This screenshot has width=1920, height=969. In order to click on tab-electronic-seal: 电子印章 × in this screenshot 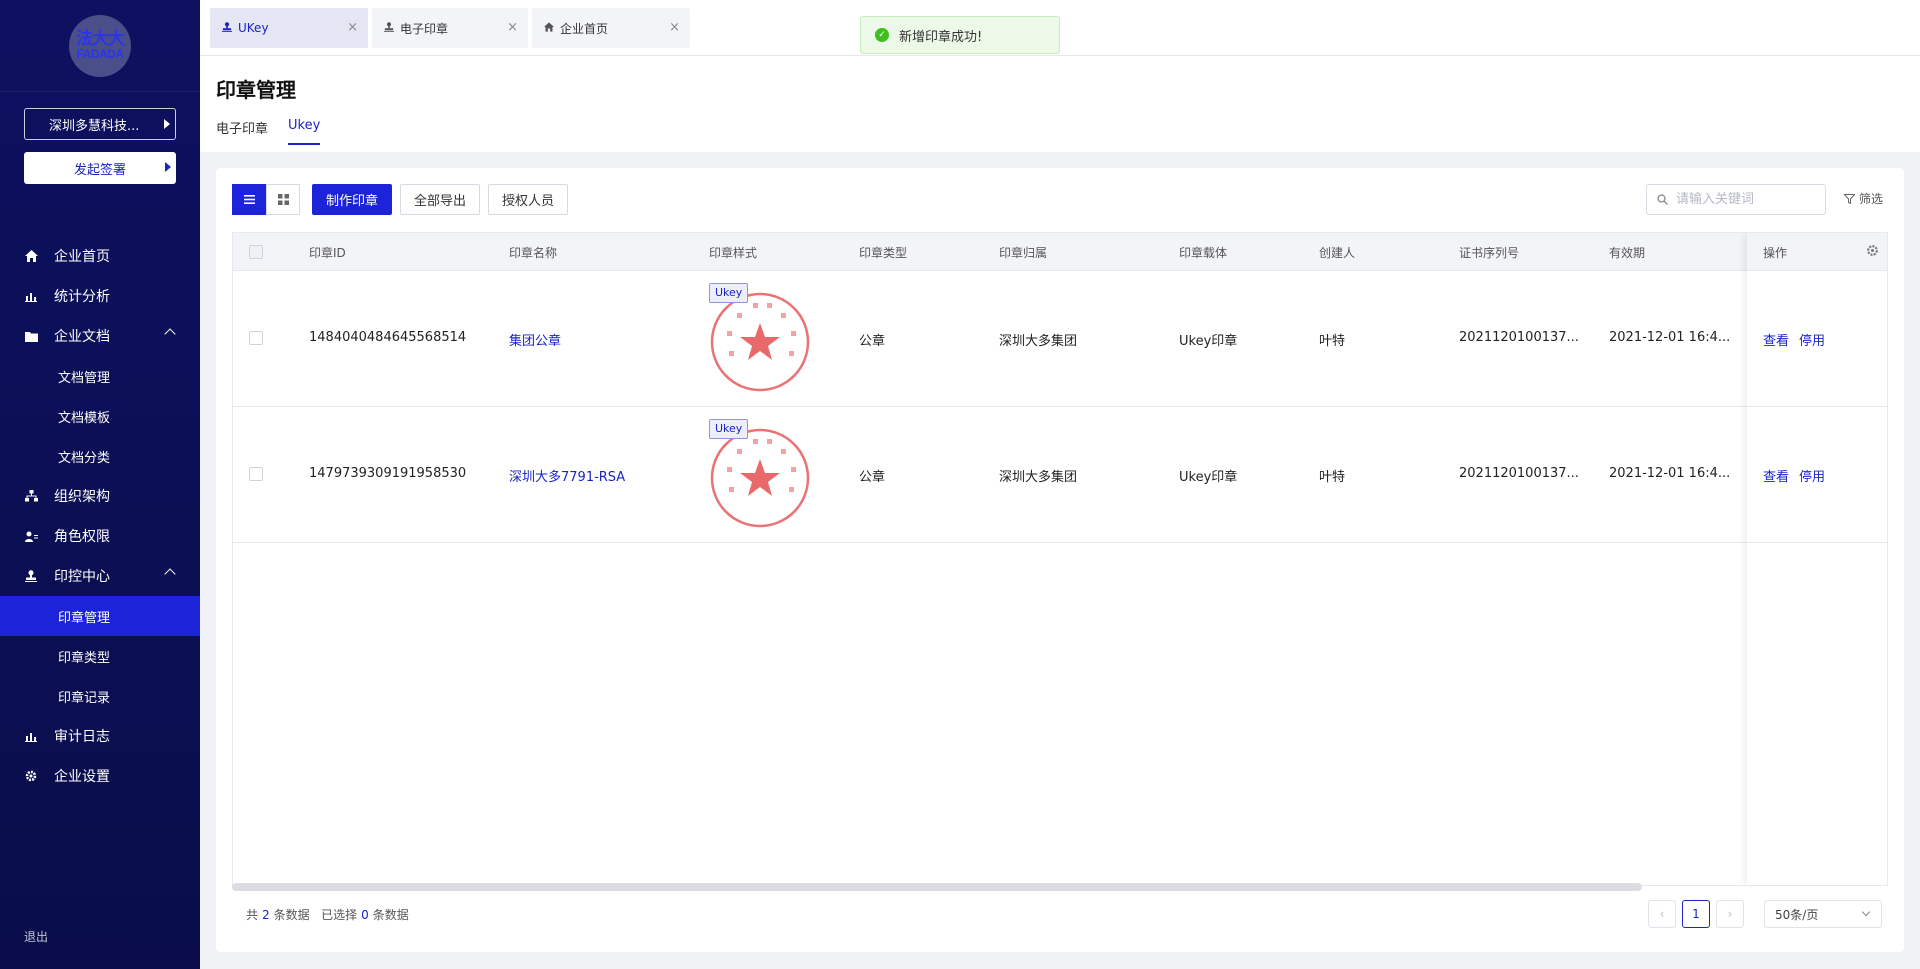, I will do `click(450, 28)`.